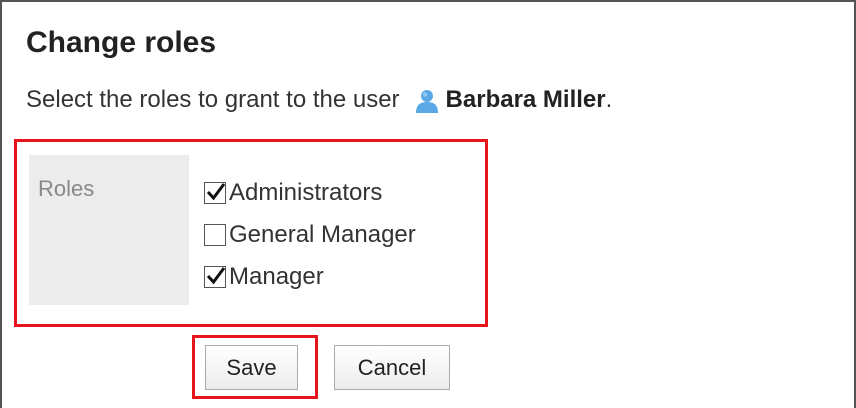 The image size is (856, 408). I want to click on role-option-administrators: Administrators, so click(310, 193).